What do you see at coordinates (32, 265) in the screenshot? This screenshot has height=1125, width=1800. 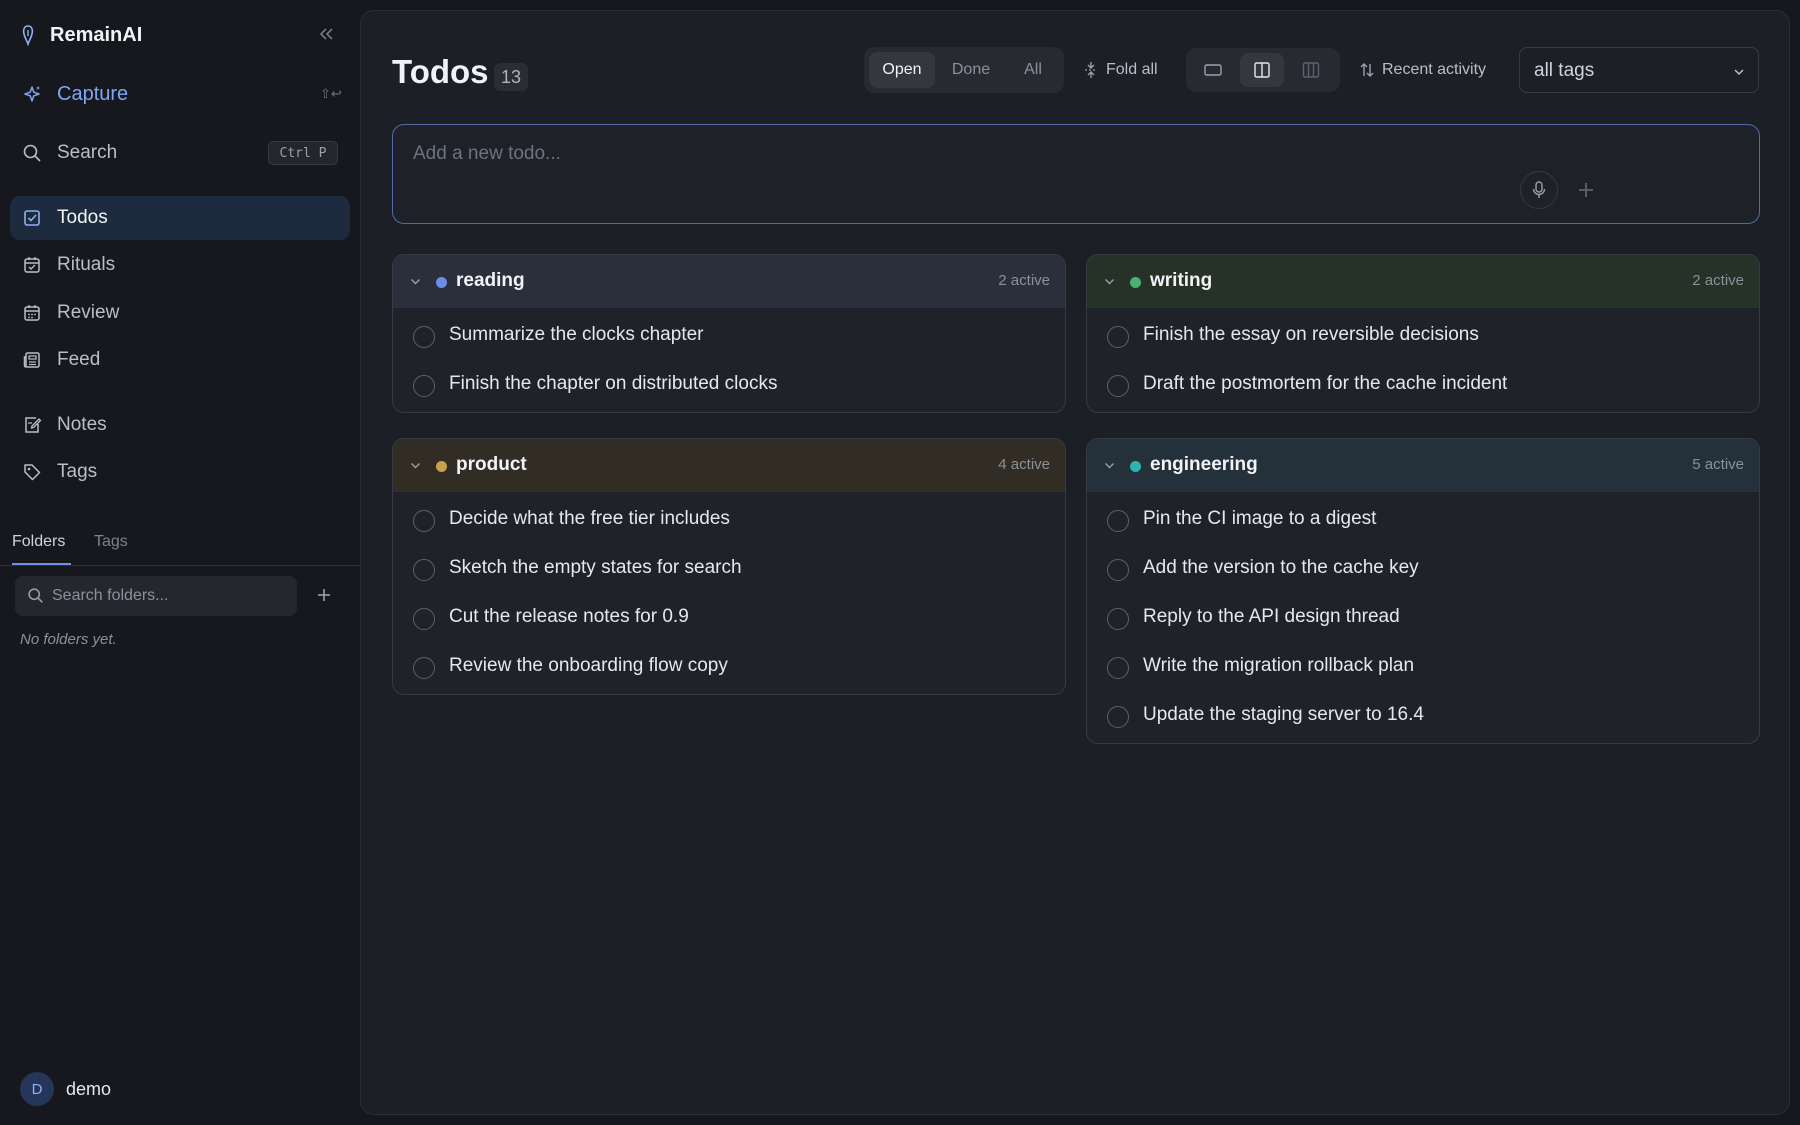 I see `calendar-check-icon` at bounding box center [32, 265].